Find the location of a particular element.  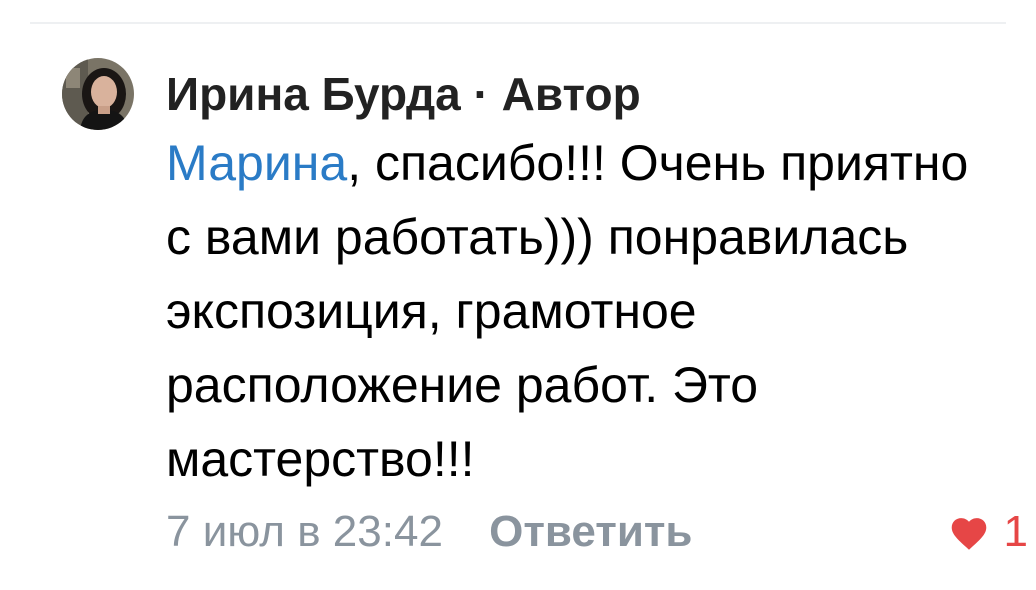

avatar is located at coordinates (98, 94).